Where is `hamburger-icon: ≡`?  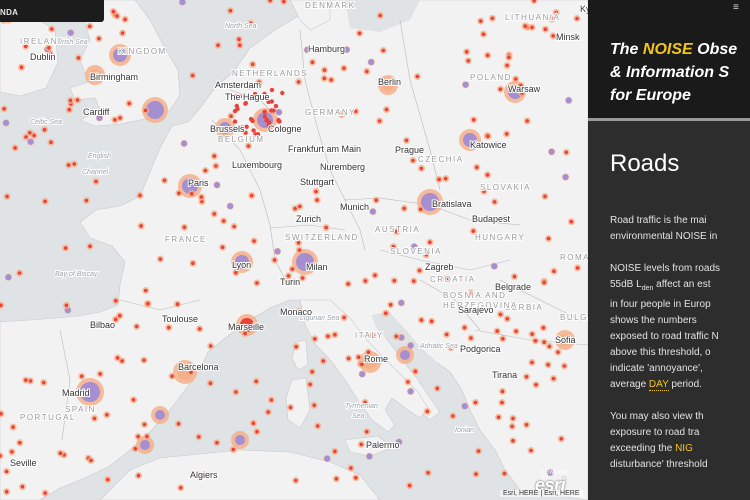 hamburger-icon: ≡ is located at coordinates (736, 7).